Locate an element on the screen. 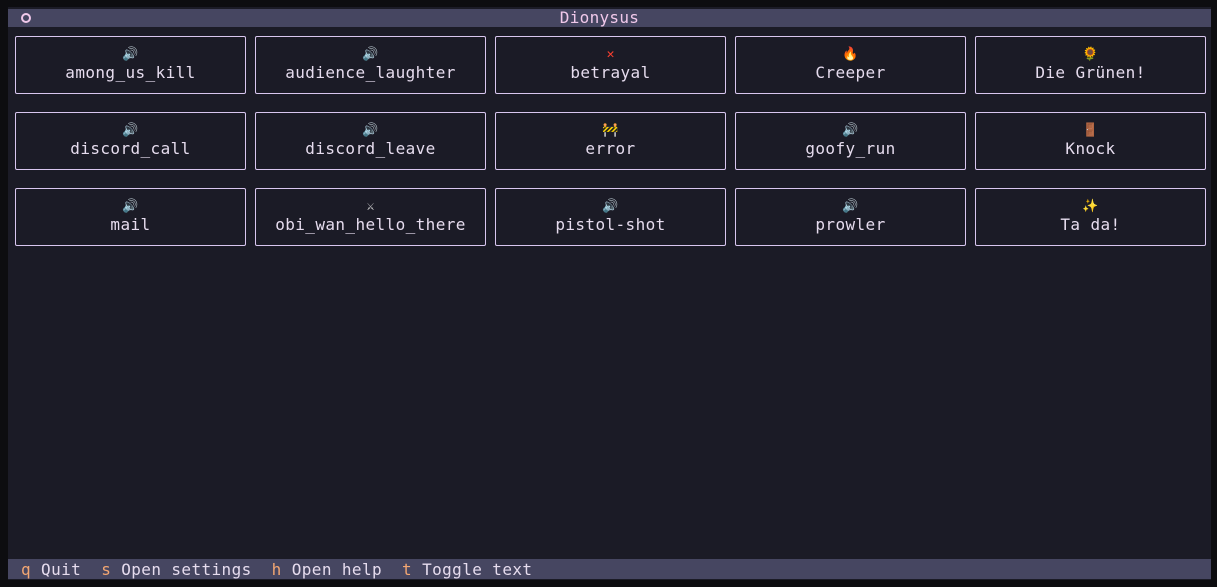  sunflower-icon: 🌻 is located at coordinates (1090, 54).